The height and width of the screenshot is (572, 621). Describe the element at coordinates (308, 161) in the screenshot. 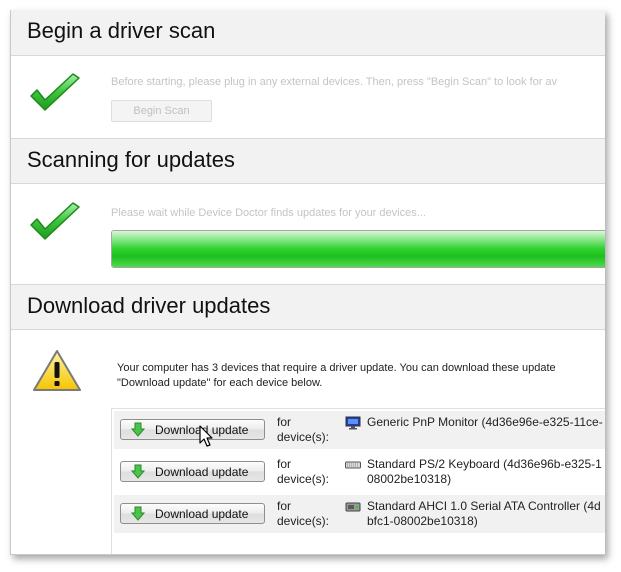

I see `section-header-scanning: Scanning for updates` at that location.